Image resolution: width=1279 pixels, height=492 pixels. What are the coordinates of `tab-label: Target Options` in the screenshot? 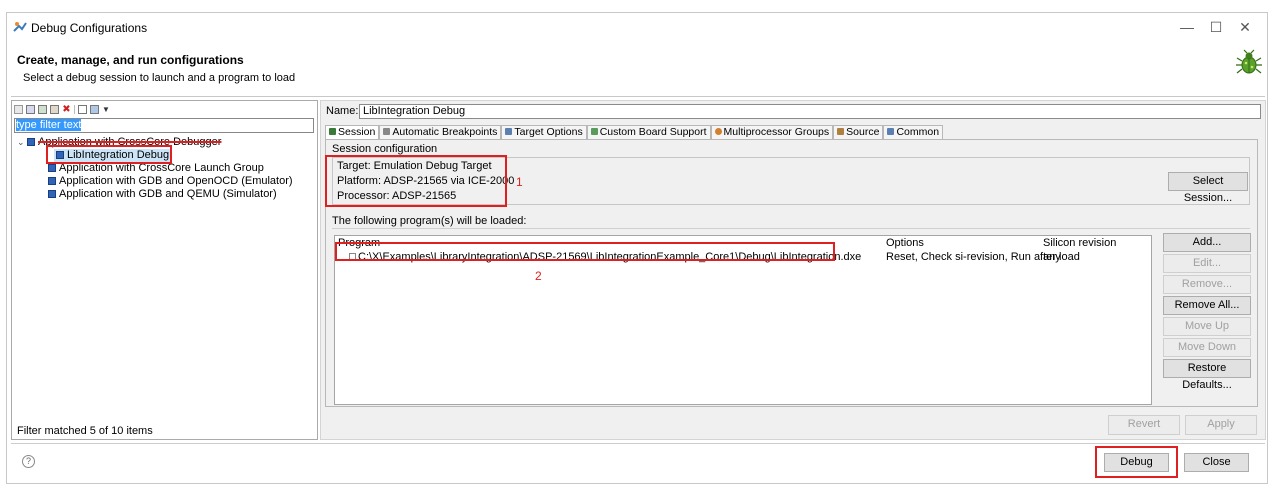 It's located at (548, 132).